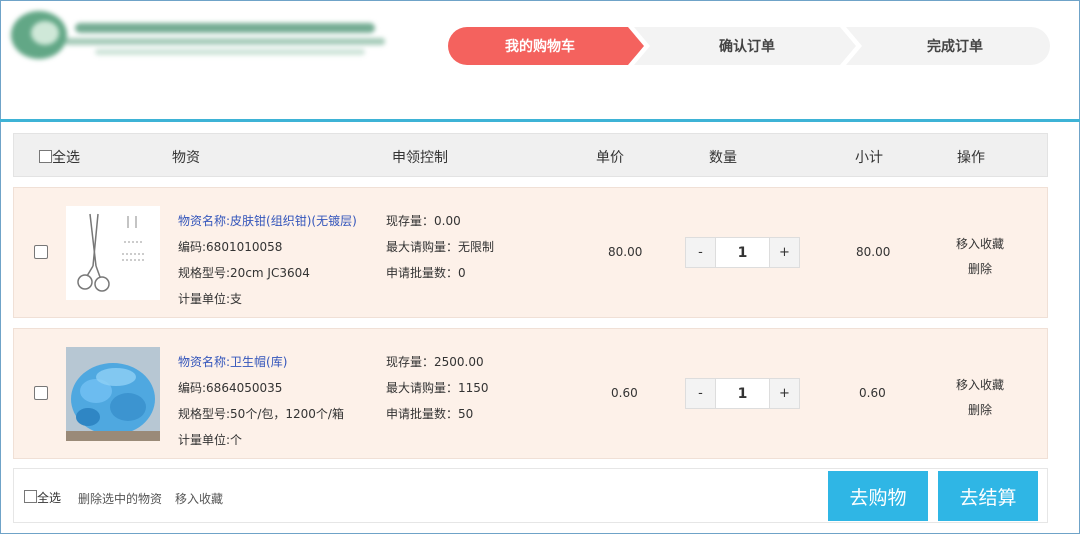 The width and height of the screenshot is (1080, 534). Describe the element at coordinates (955, 47) in the screenshot. I see `step-label: 完成订单` at that location.